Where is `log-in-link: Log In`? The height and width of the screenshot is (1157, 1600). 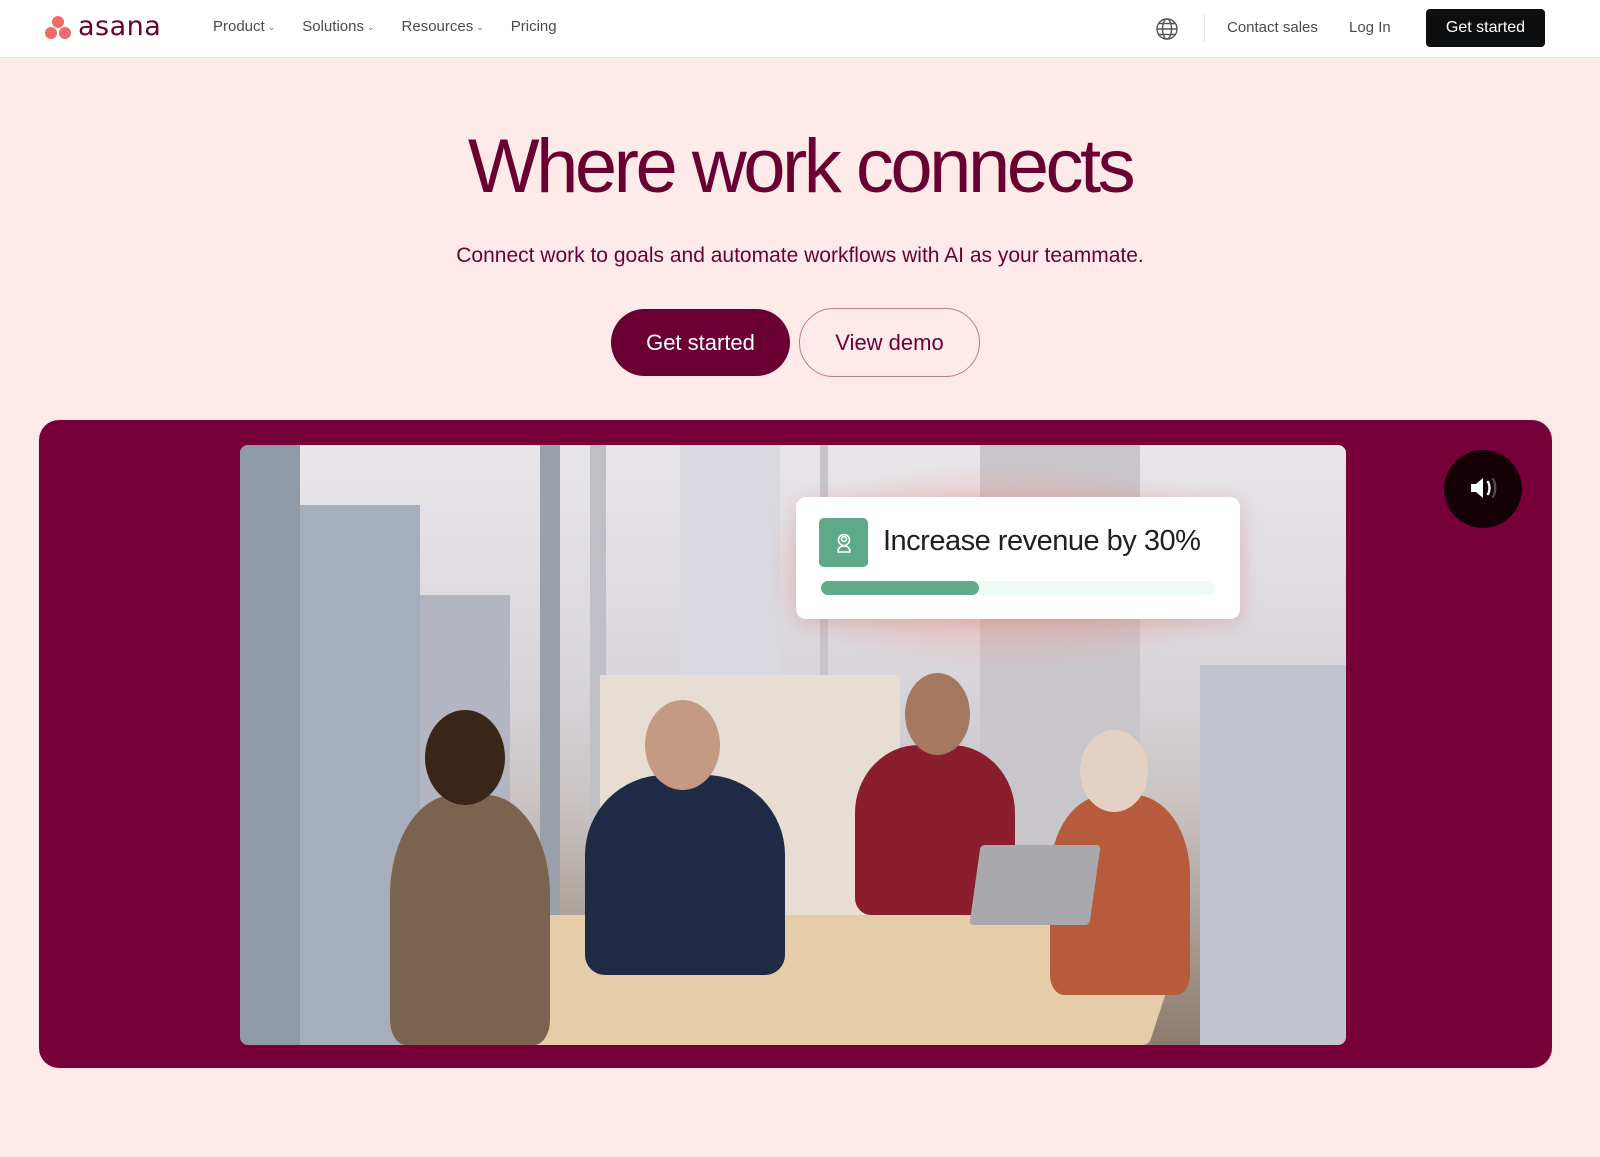 log-in-link: Log In is located at coordinates (1370, 27).